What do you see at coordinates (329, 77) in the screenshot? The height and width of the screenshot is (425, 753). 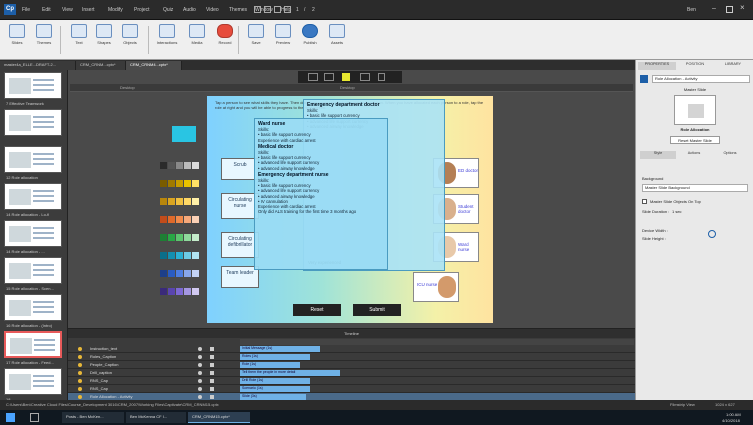 I see `tablet-landscape-icon` at bounding box center [329, 77].